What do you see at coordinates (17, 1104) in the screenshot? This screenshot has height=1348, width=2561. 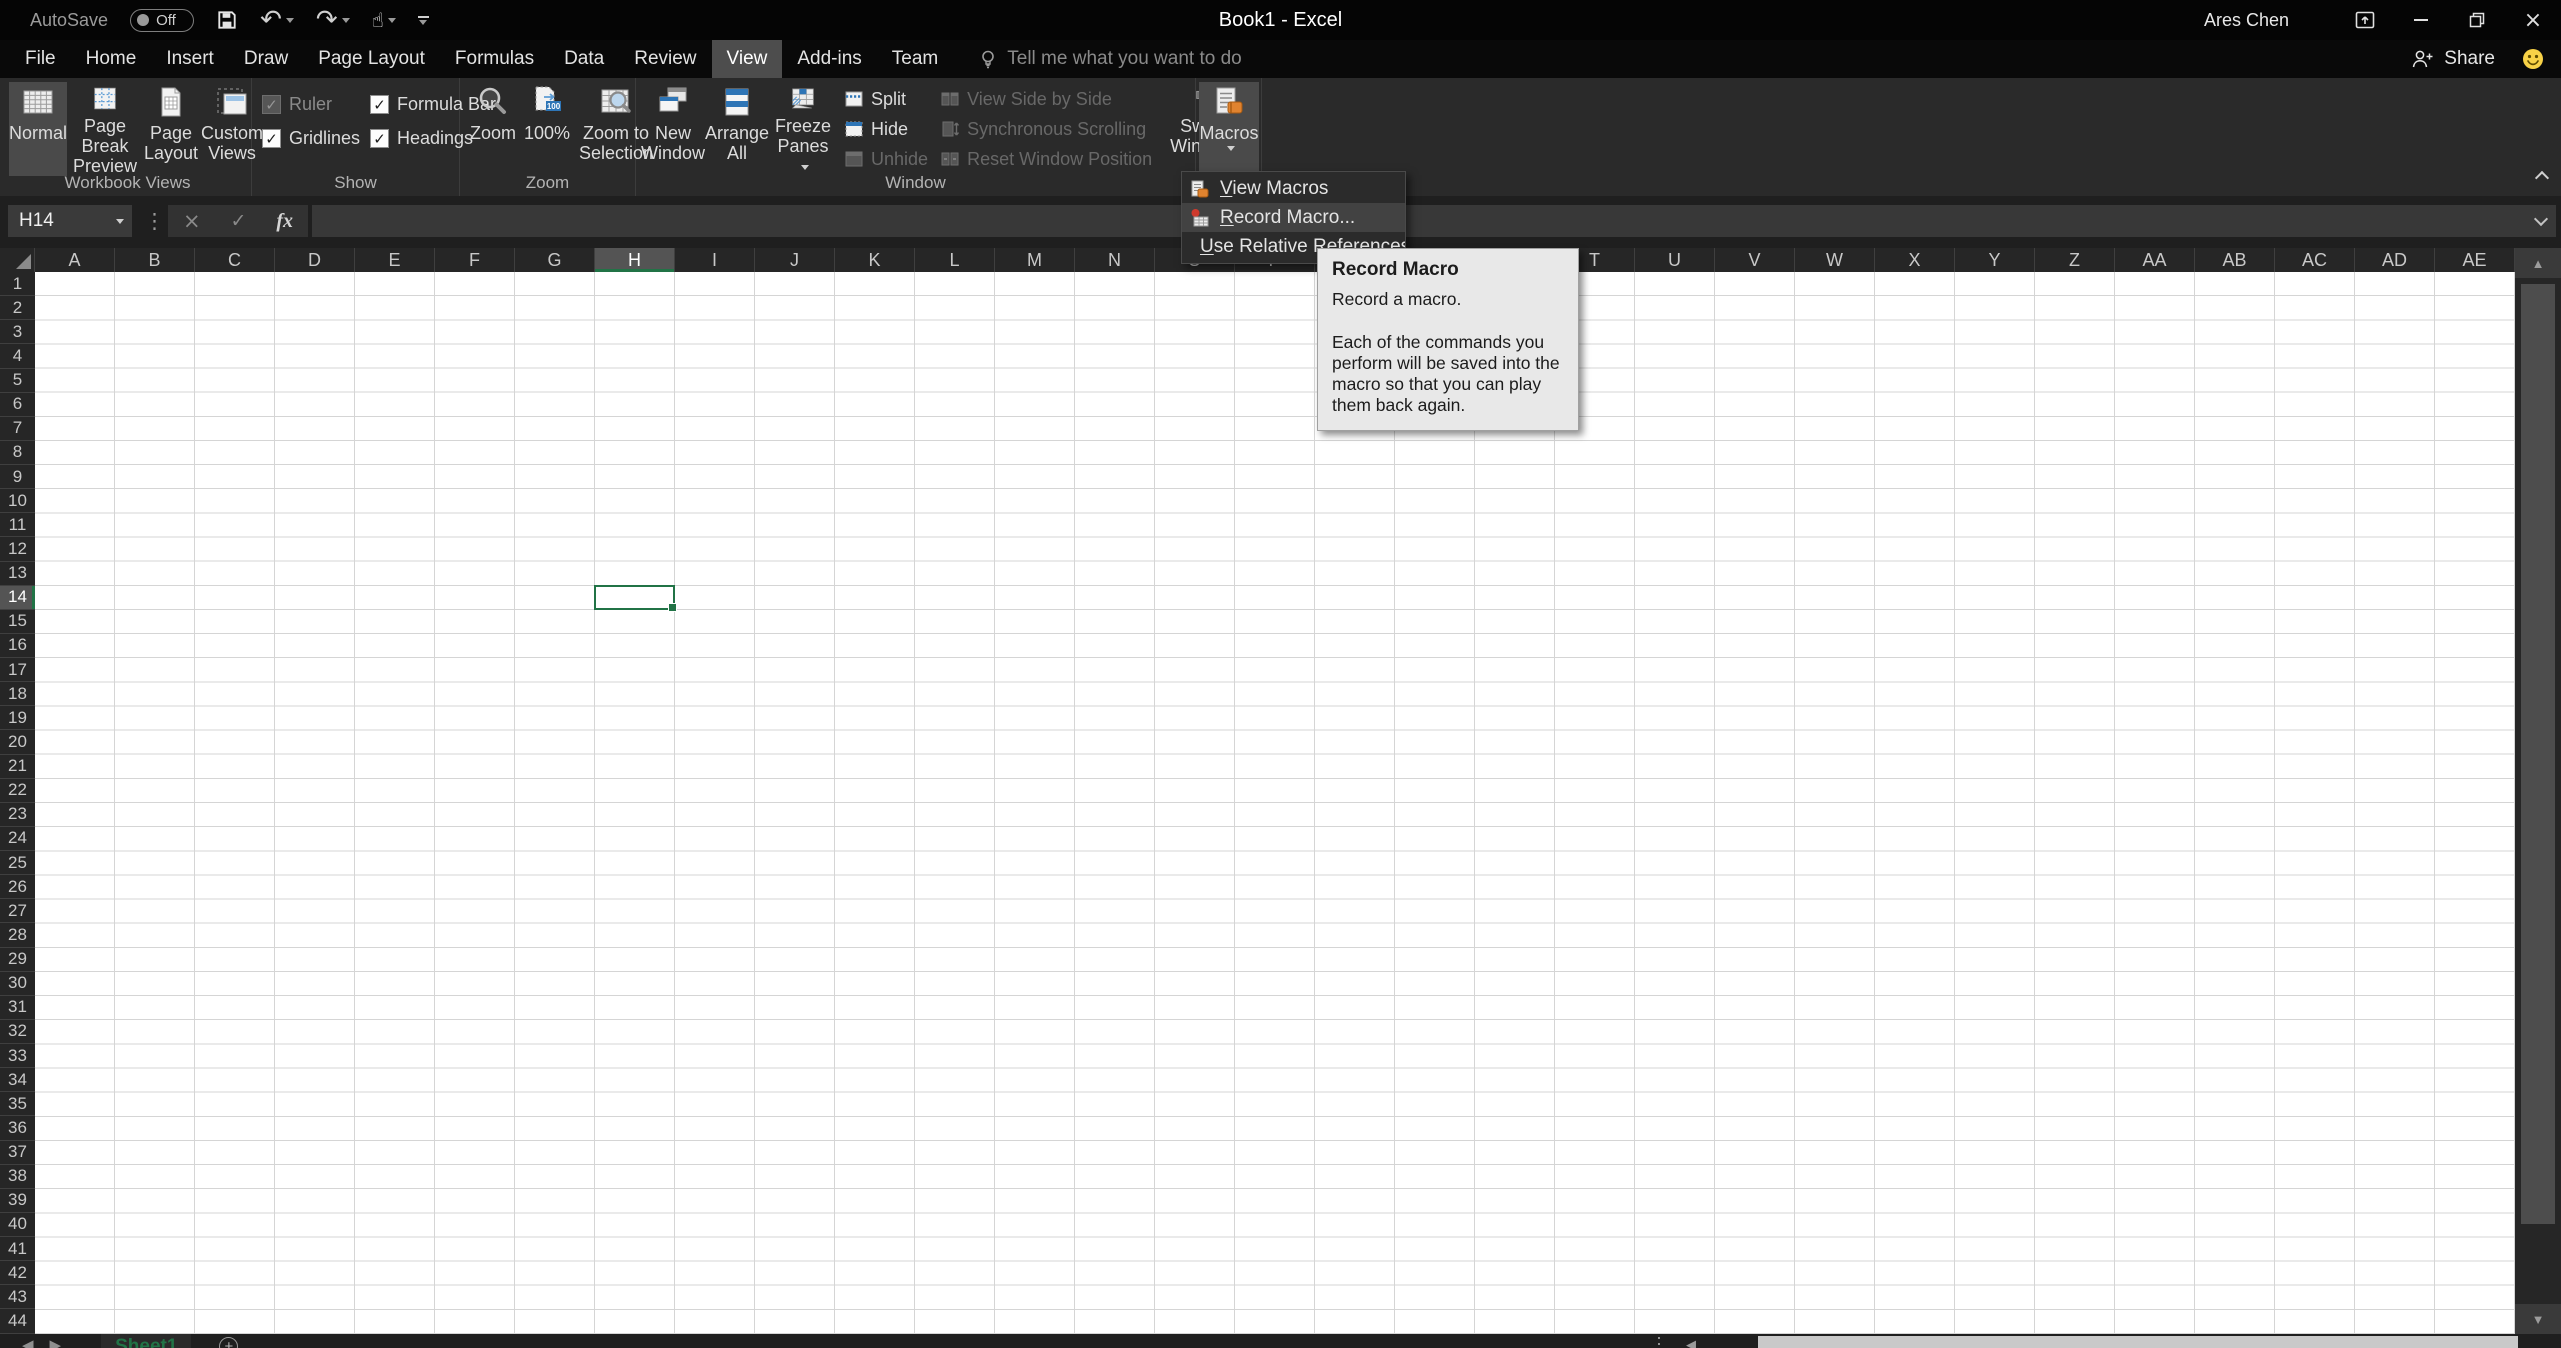 I see `row-header-35: 35` at bounding box center [17, 1104].